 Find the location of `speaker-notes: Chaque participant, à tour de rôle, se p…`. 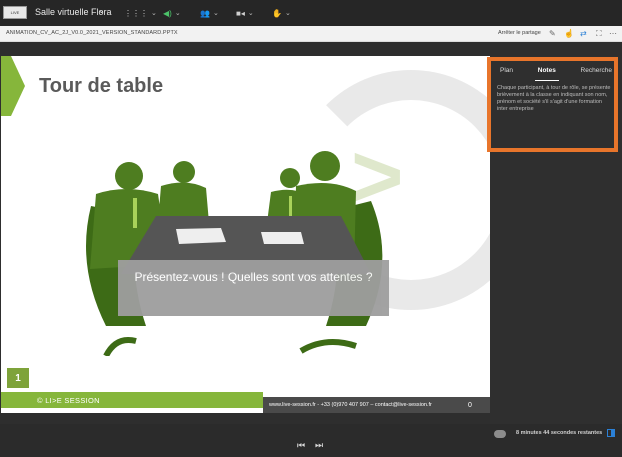

speaker-notes: Chaque participant, à tour de rôle, se p… is located at coordinates (554, 98).